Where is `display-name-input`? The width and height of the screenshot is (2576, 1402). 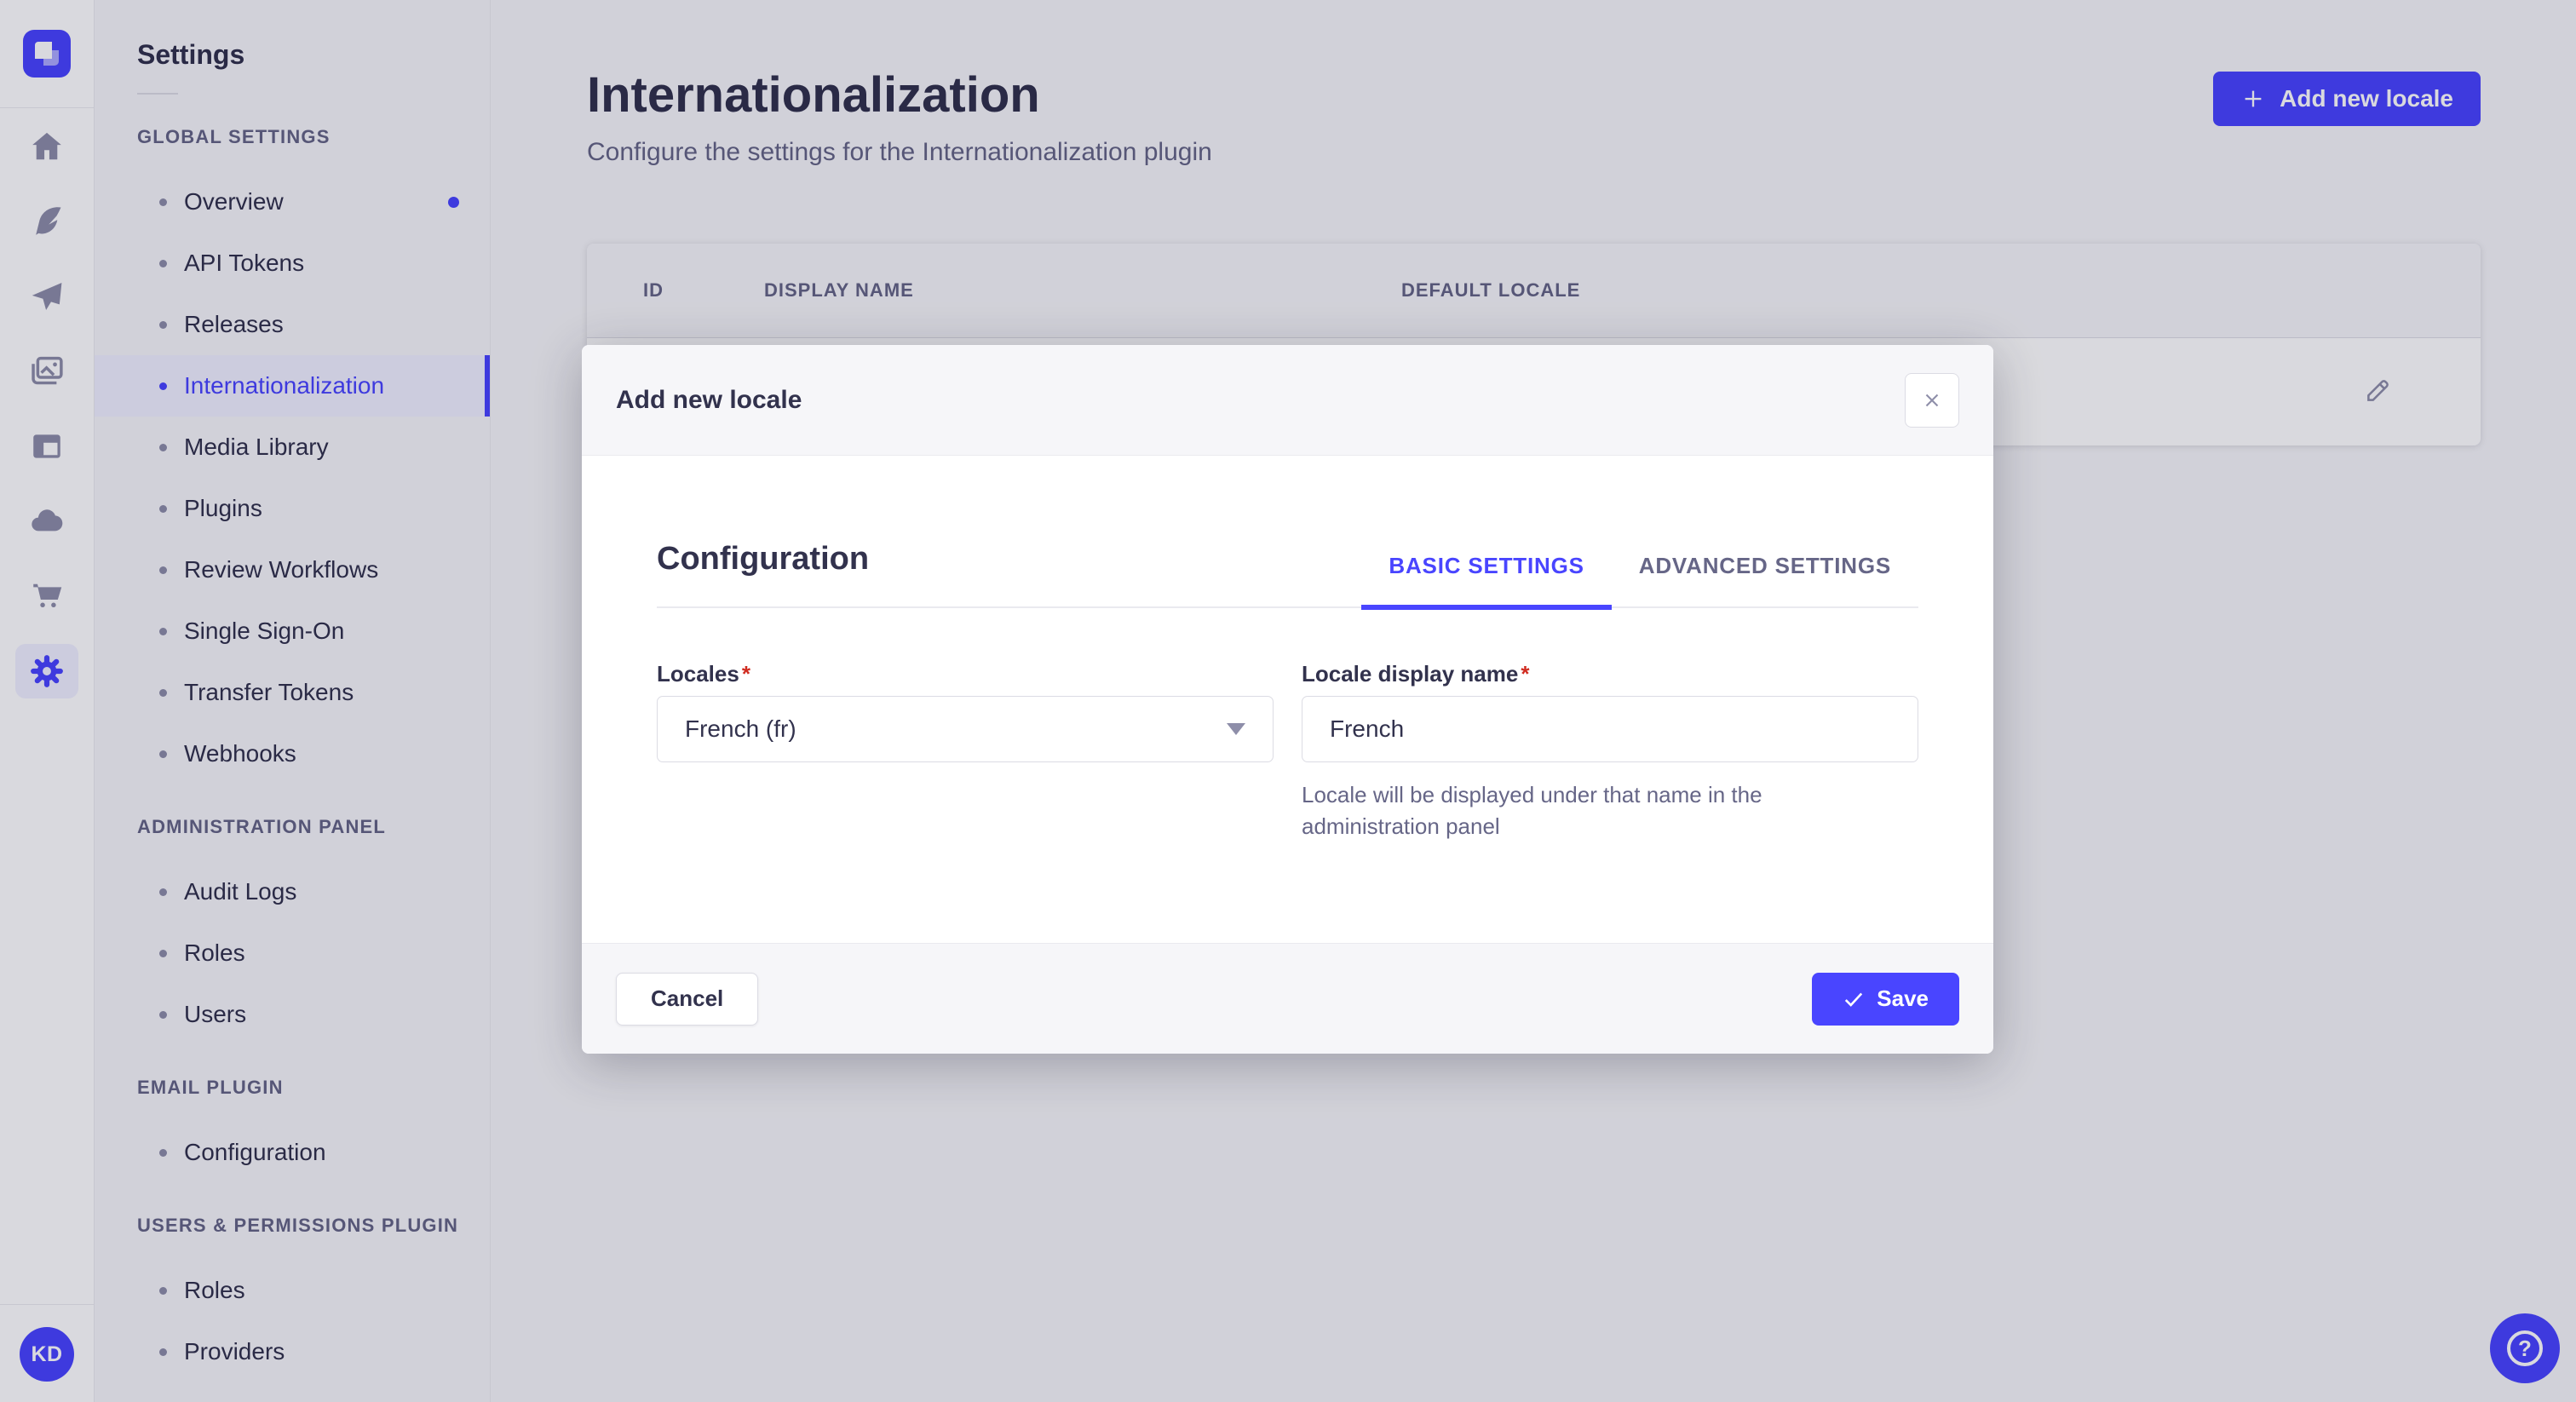 display-name-input is located at coordinates (1610, 729).